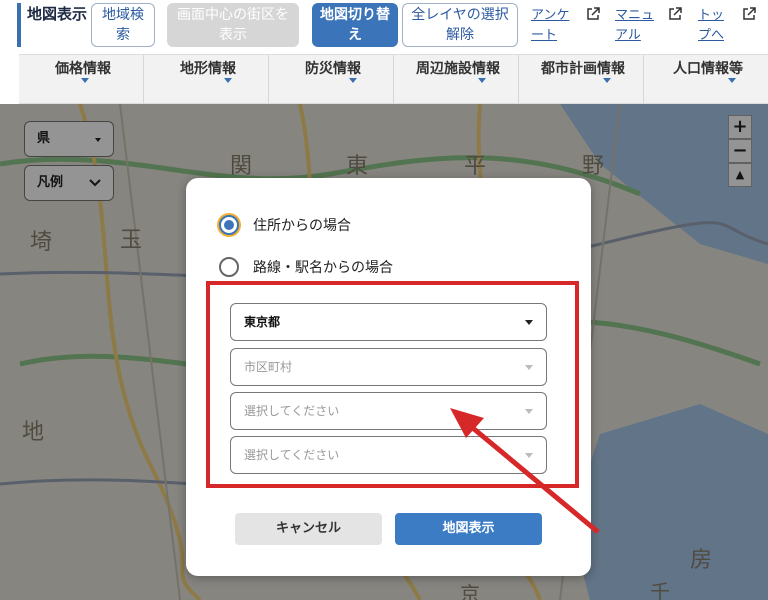  What do you see at coordinates (583, 69) in the screenshot?
I see `menu-label: 都市計画情報` at bounding box center [583, 69].